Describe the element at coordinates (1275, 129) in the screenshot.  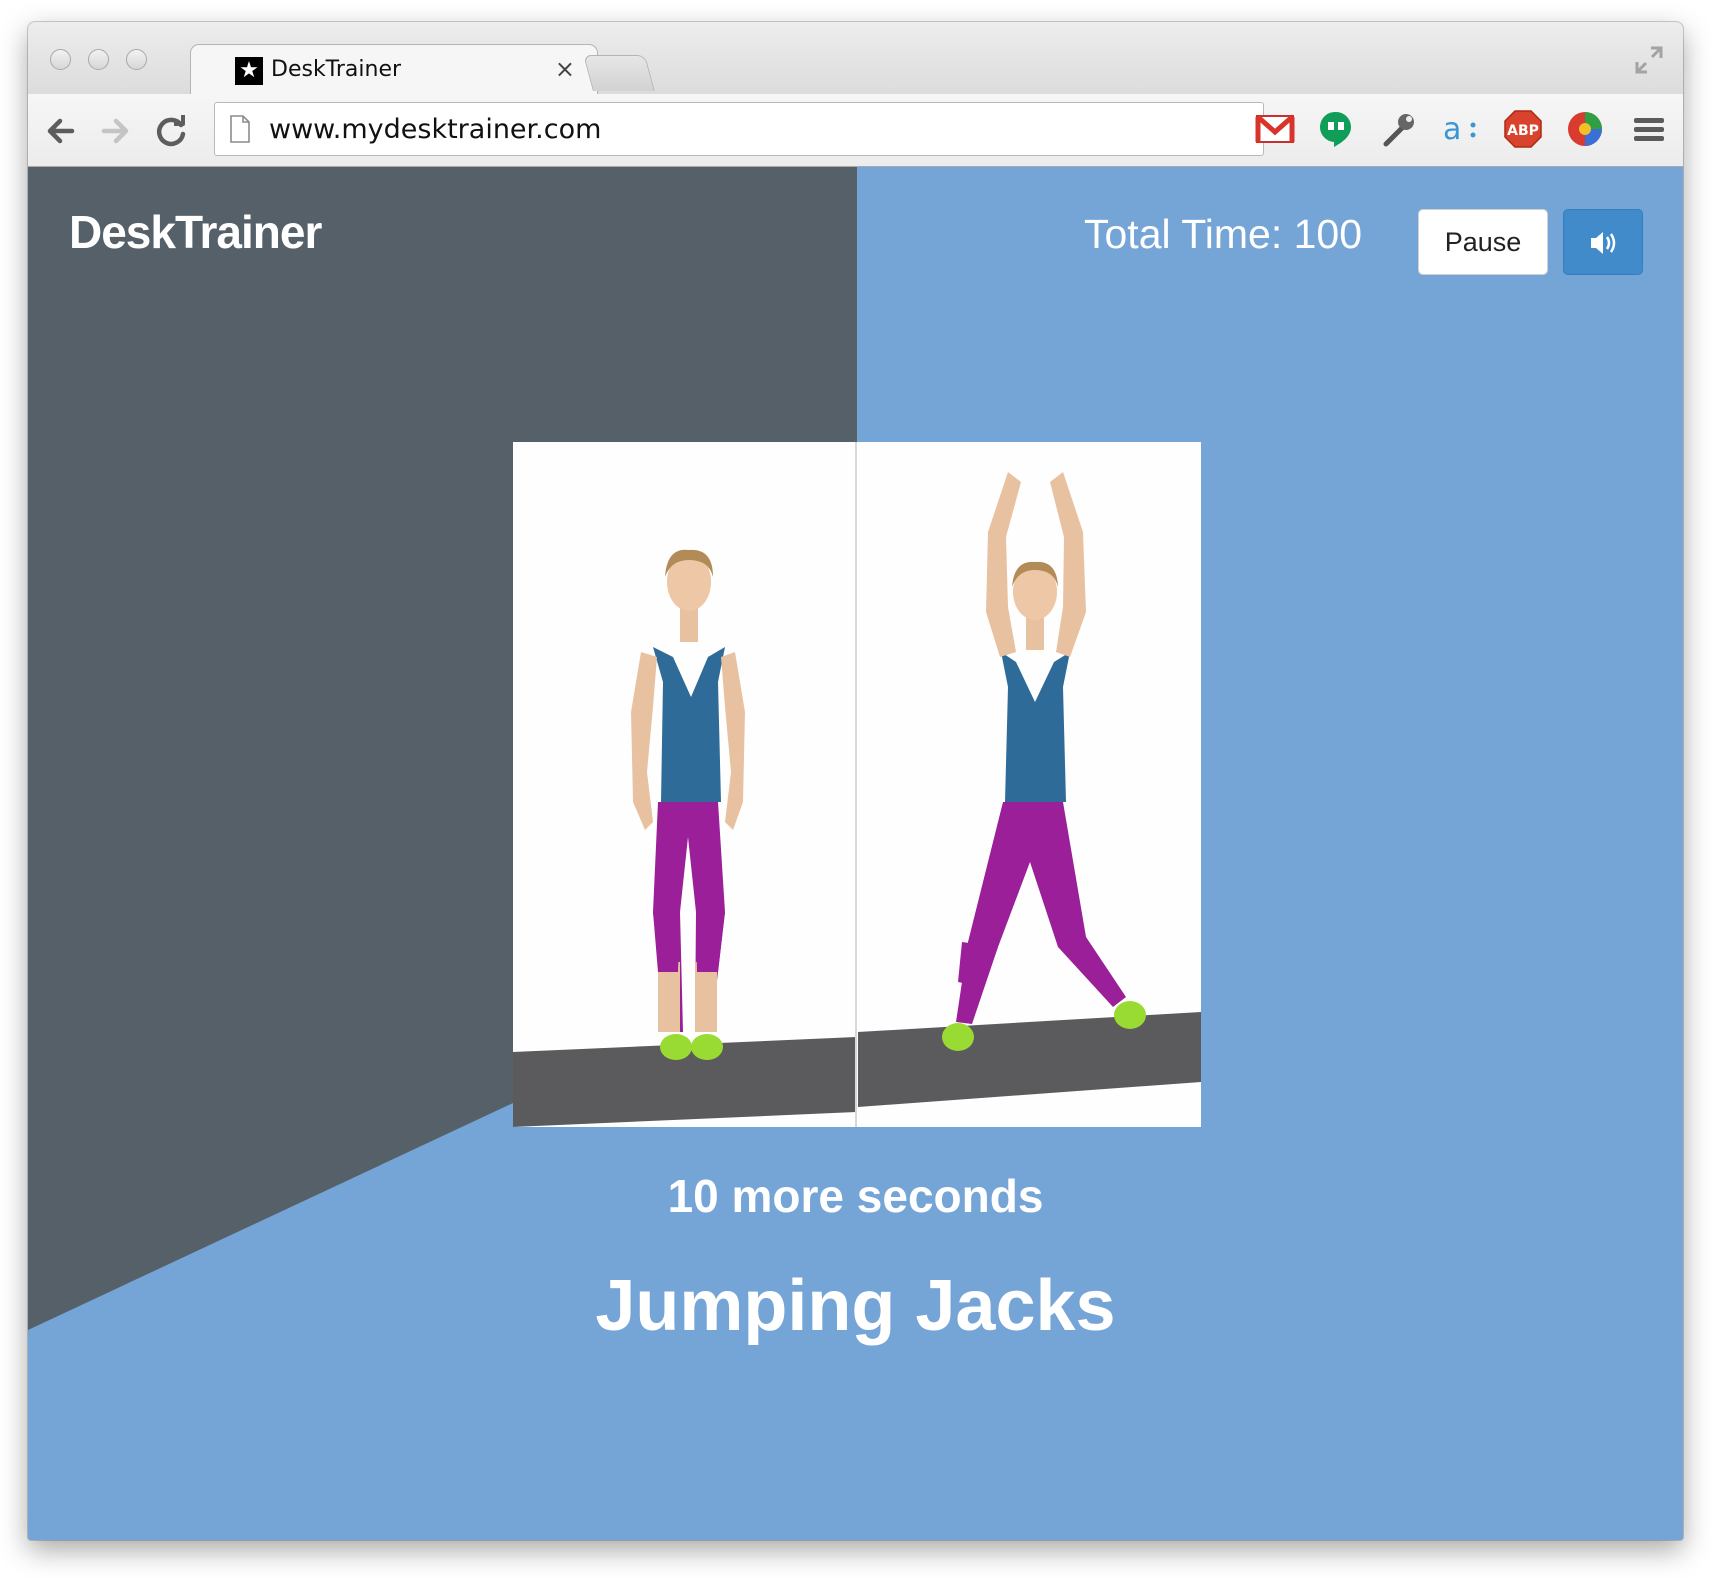
I see `gmail-icon` at that location.